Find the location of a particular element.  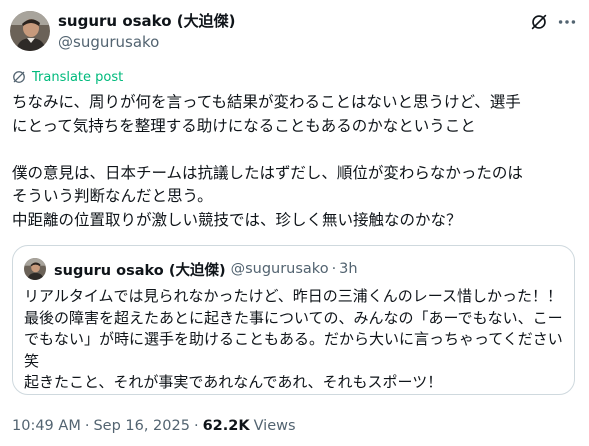

quoted-text-line: リアルタイムでは見られなかったけど、昨日の三浦くんのレース惜しかった！！ is located at coordinates (293, 296).